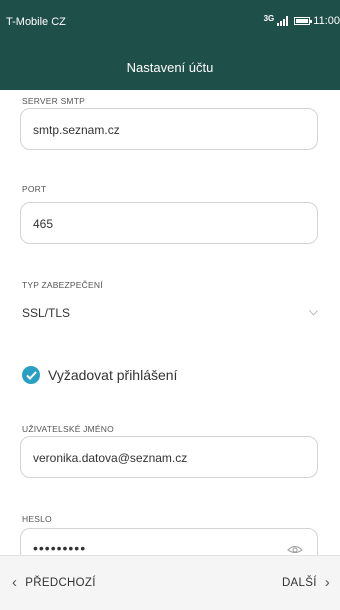 The image size is (340, 610). Describe the element at coordinates (169, 129) in the screenshot. I see `smtp-server-field: smtp.seznam.cz` at that location.